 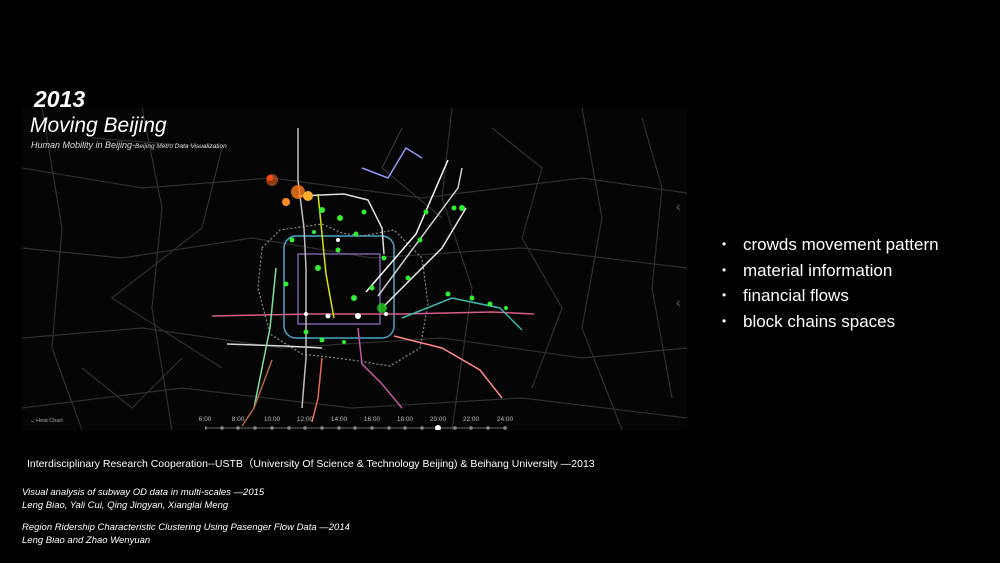 I want to click on yizhuang-line, so click(x=448, y=367).